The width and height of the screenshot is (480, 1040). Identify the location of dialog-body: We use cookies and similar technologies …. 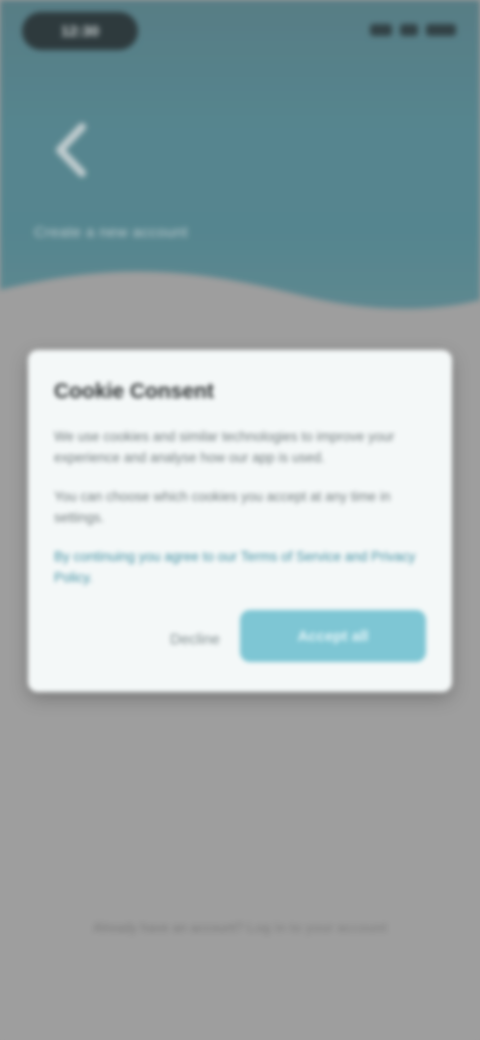
(242, 516).